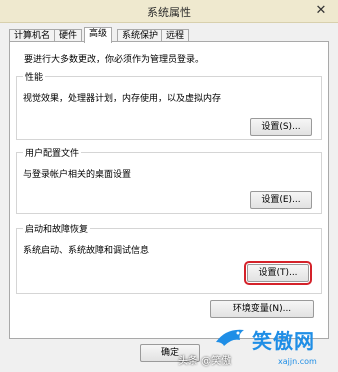  What do you see at coordinates (321, 10) in the screenshot?
I see `close-icon: ✕` at bounding box center [321, 10].